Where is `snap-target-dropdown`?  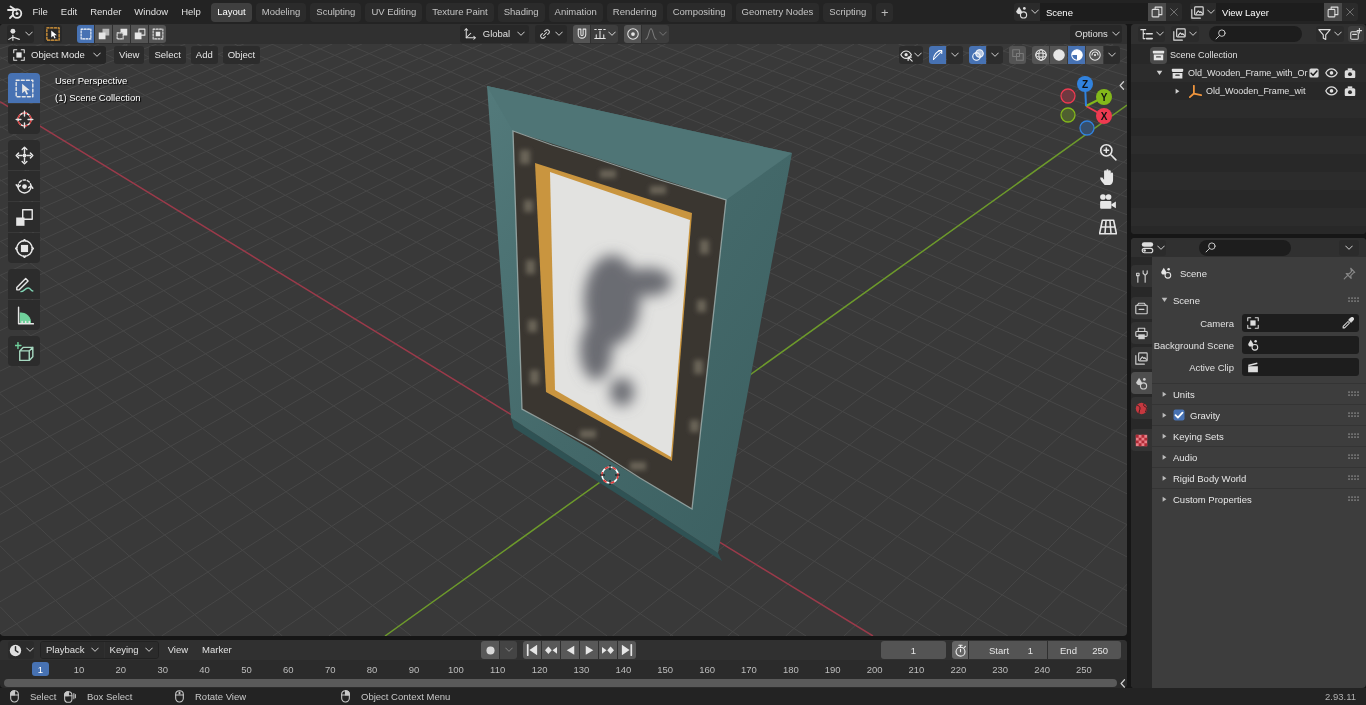
snap-target-dropdown is located at coordinates (604, 34).